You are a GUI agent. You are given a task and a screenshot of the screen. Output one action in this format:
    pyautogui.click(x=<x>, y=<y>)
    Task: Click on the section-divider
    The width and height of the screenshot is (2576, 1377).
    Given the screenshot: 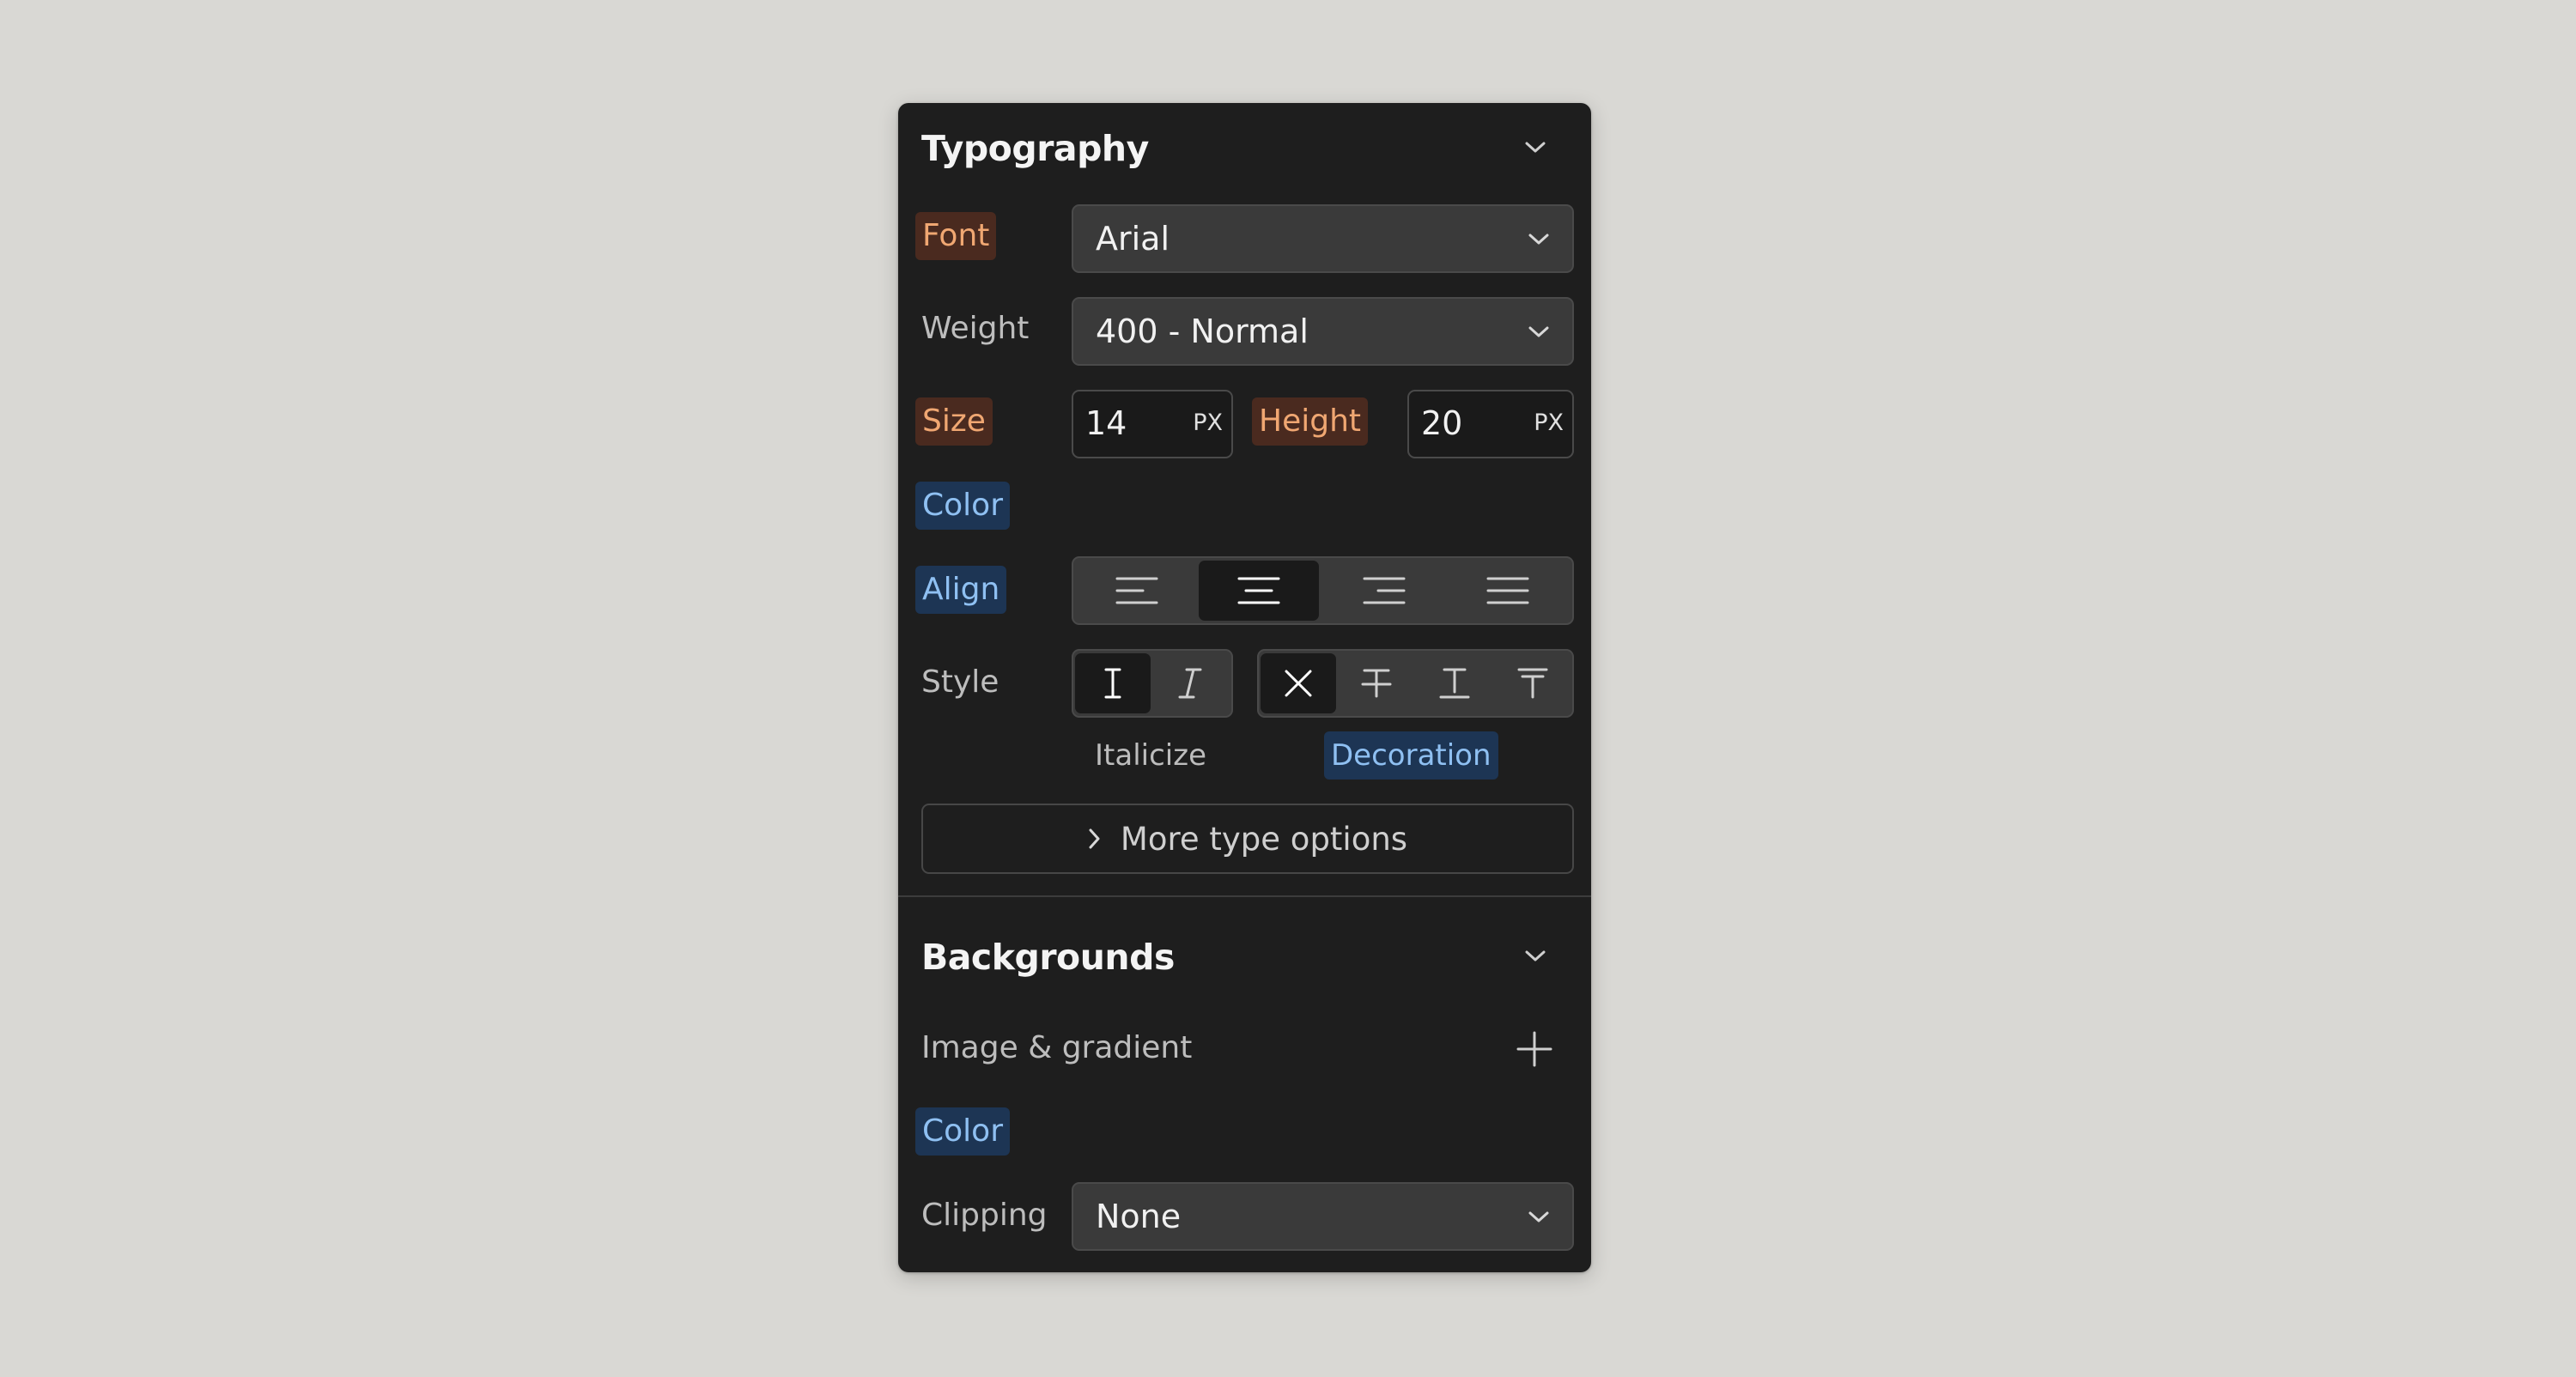 What is the action you would take?
    pyautogui.click(x=1244, y=896)
    